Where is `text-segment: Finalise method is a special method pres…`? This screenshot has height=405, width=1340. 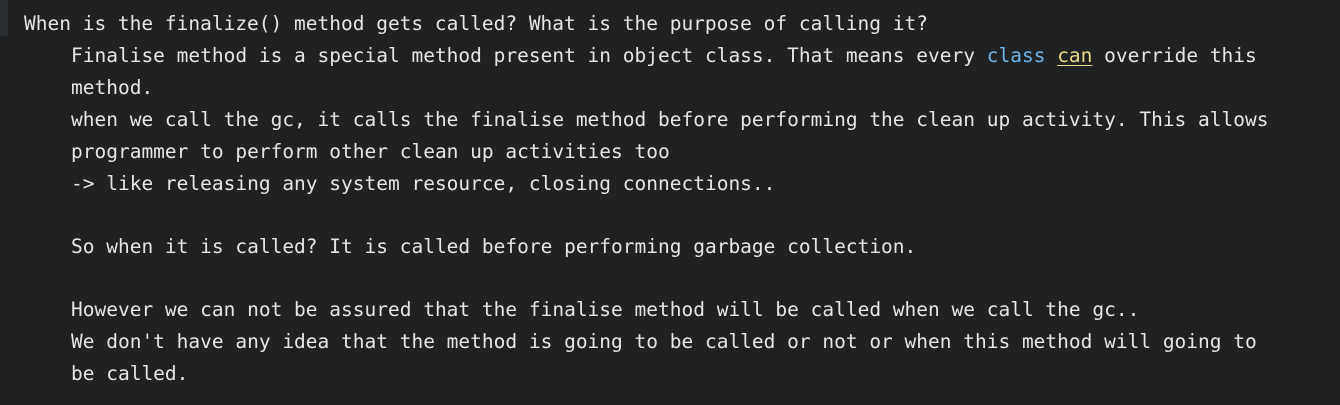 text-segment: Finalise method is a special method pres… is located at coordinates (529, 55).